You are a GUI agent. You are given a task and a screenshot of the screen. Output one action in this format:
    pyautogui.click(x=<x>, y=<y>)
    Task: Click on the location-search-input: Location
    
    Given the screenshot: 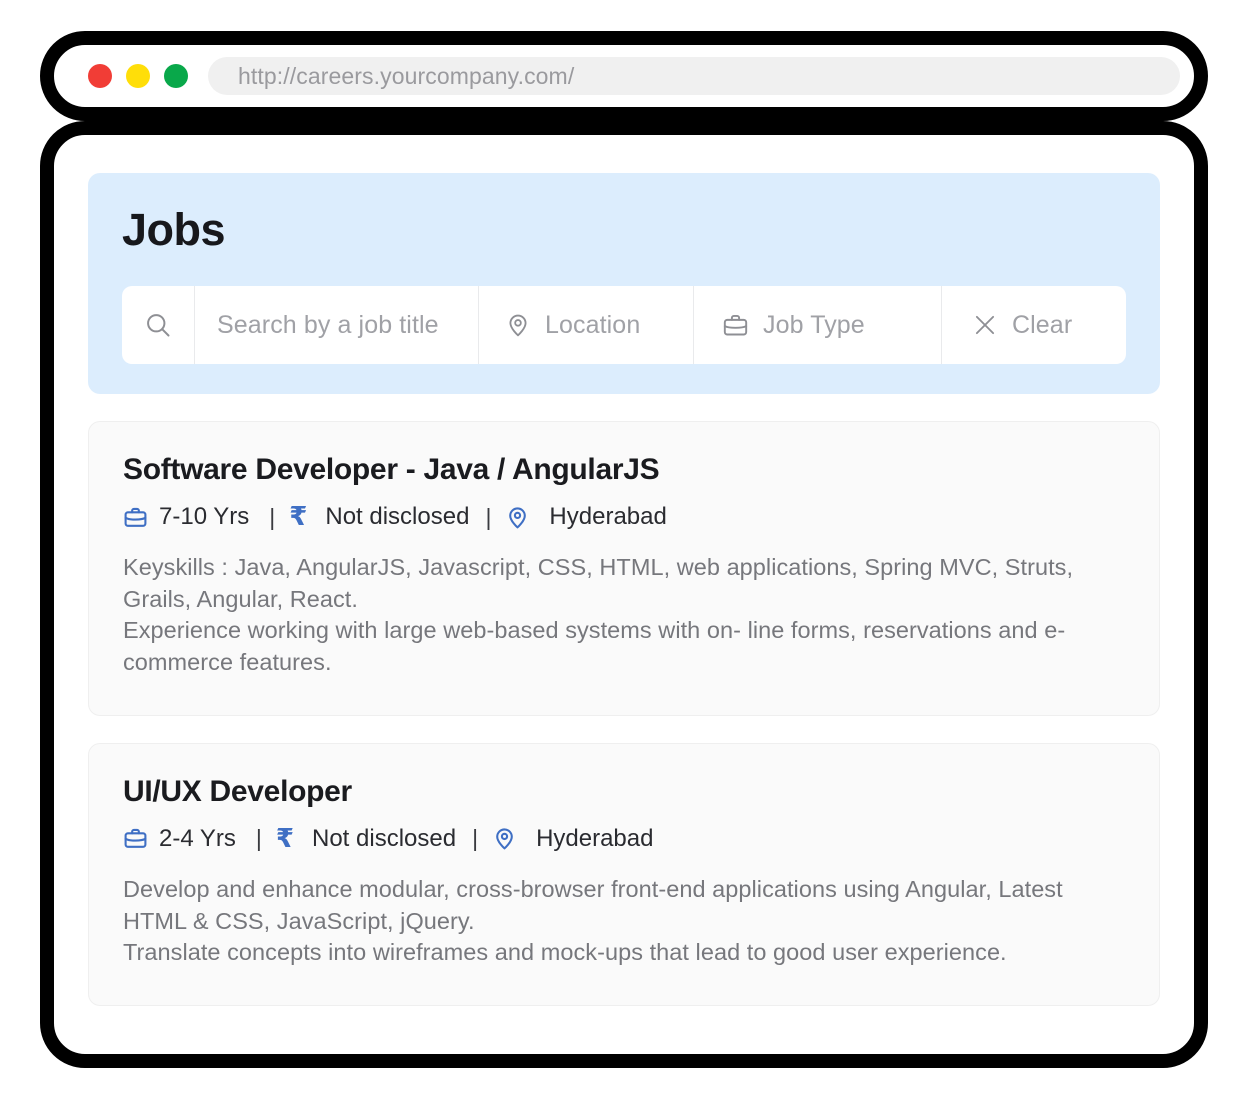 What is the action you would take?
    pyautogui.click(x=585, y=325)
    